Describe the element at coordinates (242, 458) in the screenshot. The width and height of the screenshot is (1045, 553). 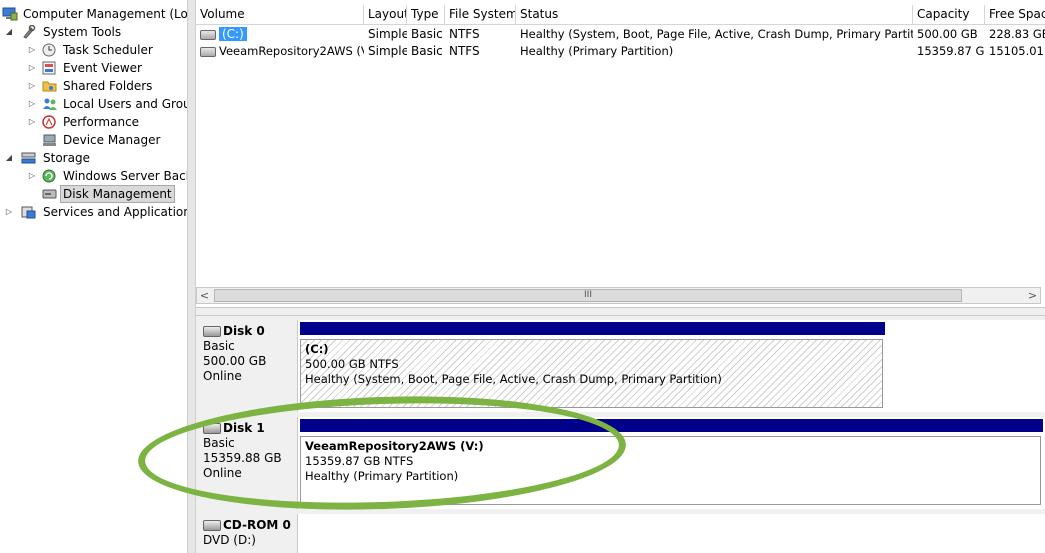
I see `disk-size: 15359.88 GB` at that location.